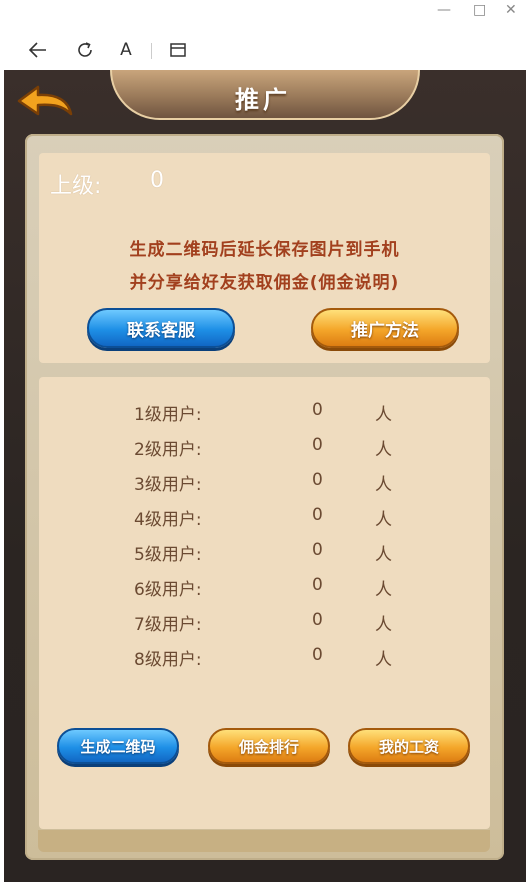 The image size is (526, 882). I want to click on level-row: 5级用户: 0 人, so click(264, 552).